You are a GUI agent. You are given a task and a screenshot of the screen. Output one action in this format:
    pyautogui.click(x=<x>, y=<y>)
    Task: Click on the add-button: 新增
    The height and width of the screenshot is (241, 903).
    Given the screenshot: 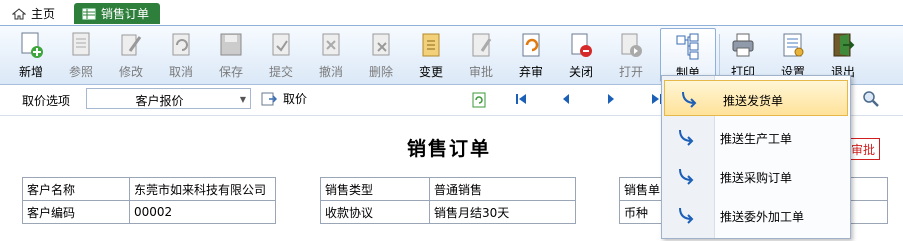 What is the action you would take?
    pyautogui.click(x=31, y=55)
    